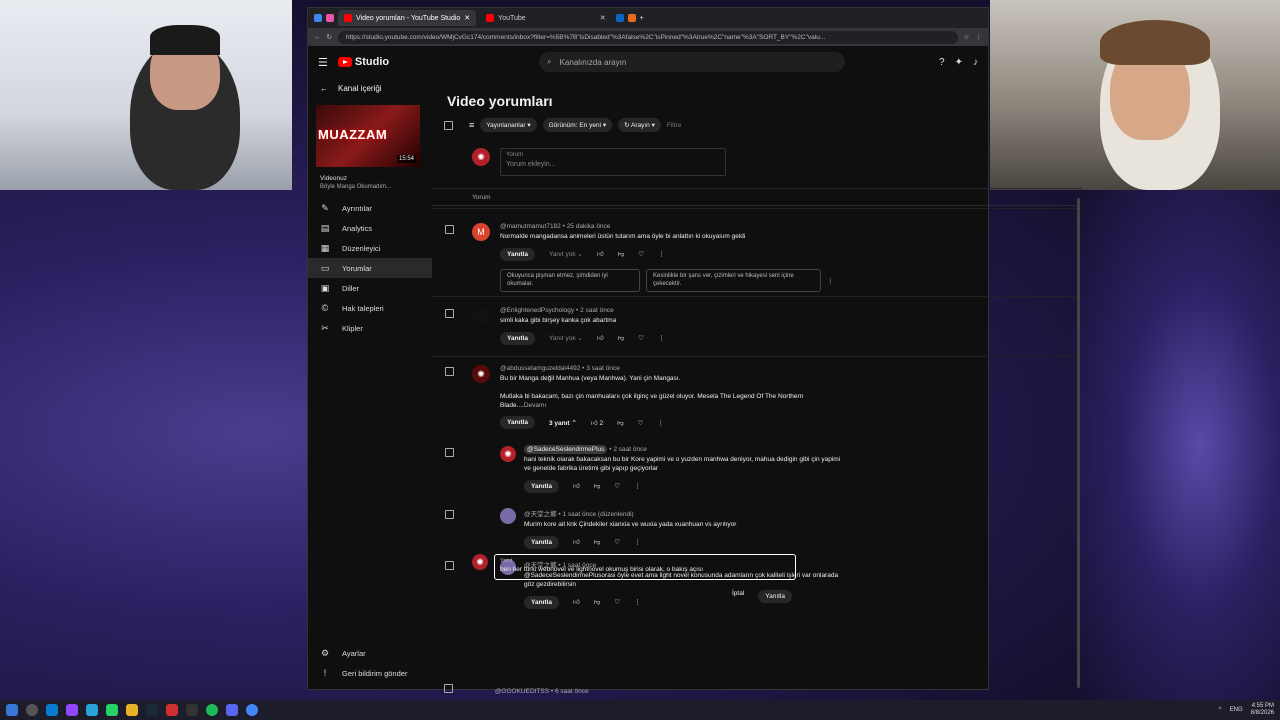  I want to click on video-thumbnail: MUAZZAM 15:54, so click(368, 136).